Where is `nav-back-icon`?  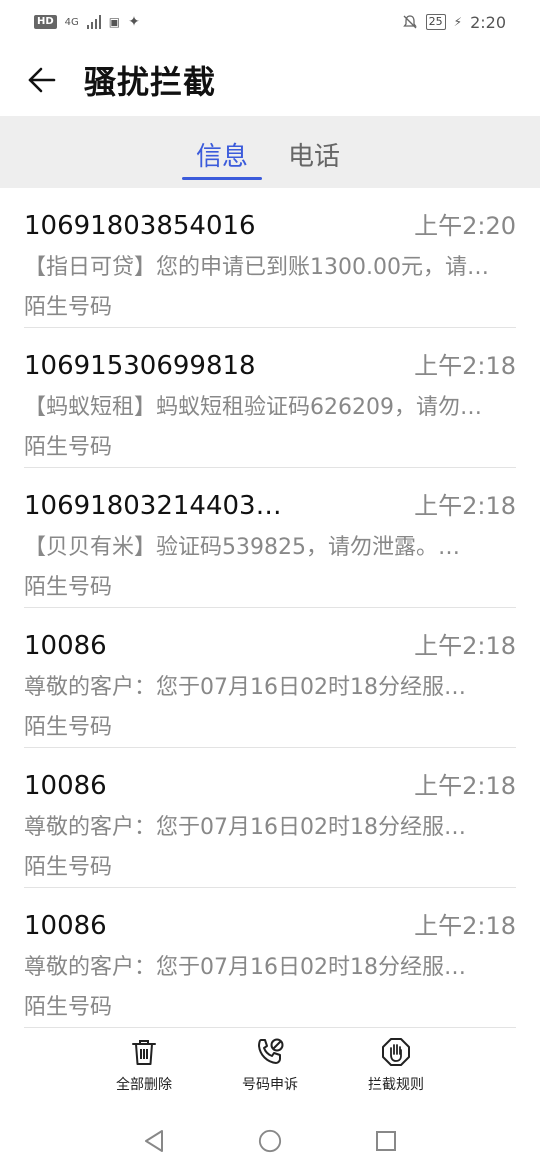 nav-back-icon is located at coordinates (154, 1141).